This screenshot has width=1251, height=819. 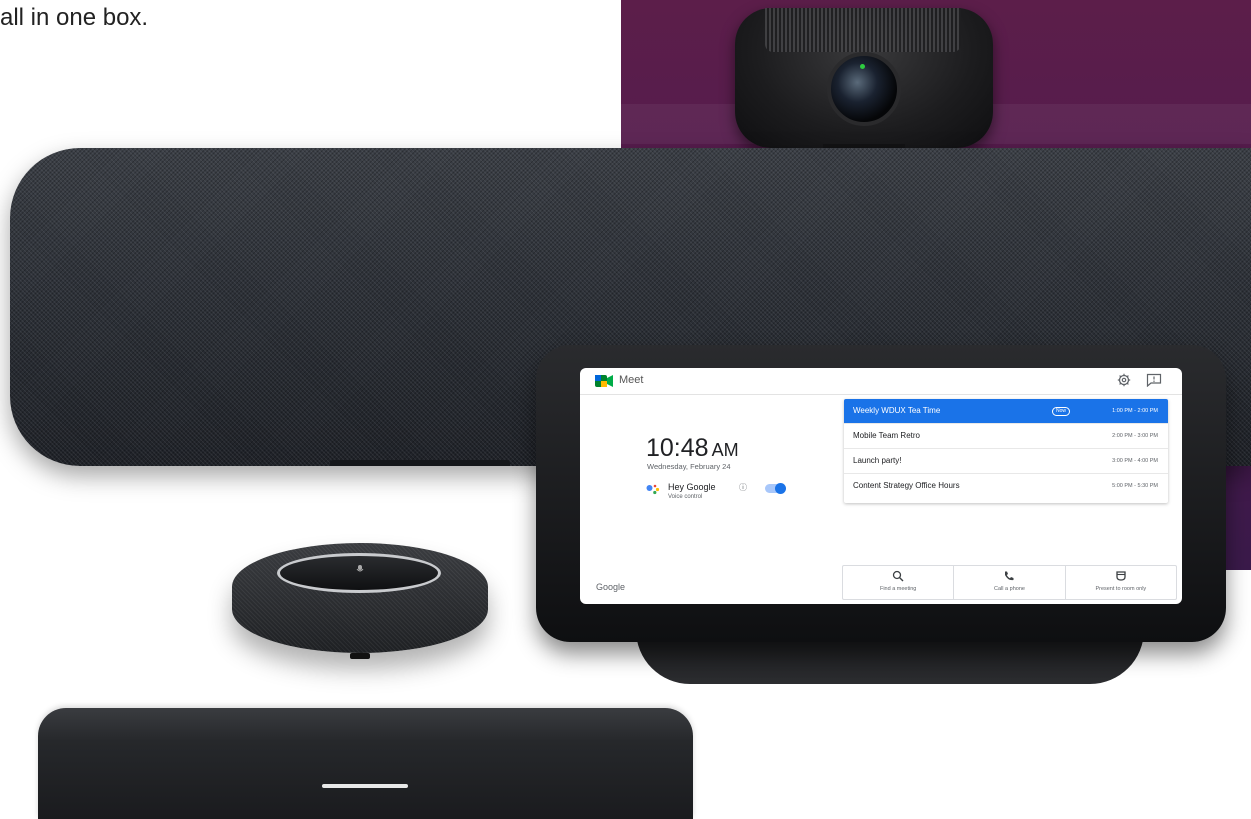 I want to click on find-meeting-button: Find a meeting, so click(x=899, y=582).